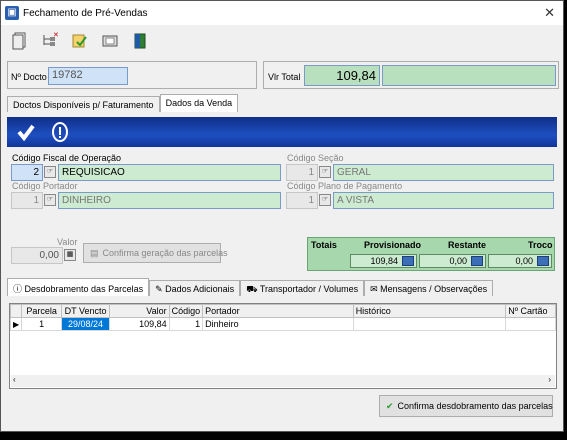 The image size is (567, 440). I want to click on toolbar: ✕, so click(80, 41).